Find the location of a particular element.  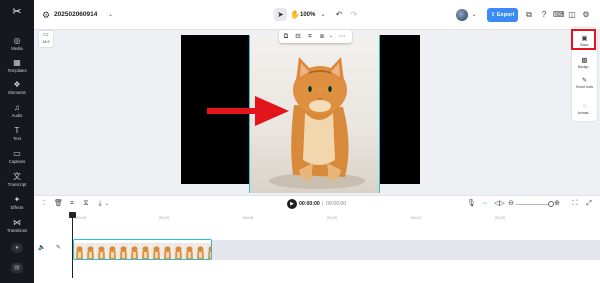

speaker-icon: 🔈 is located at coordinates (41, 248).